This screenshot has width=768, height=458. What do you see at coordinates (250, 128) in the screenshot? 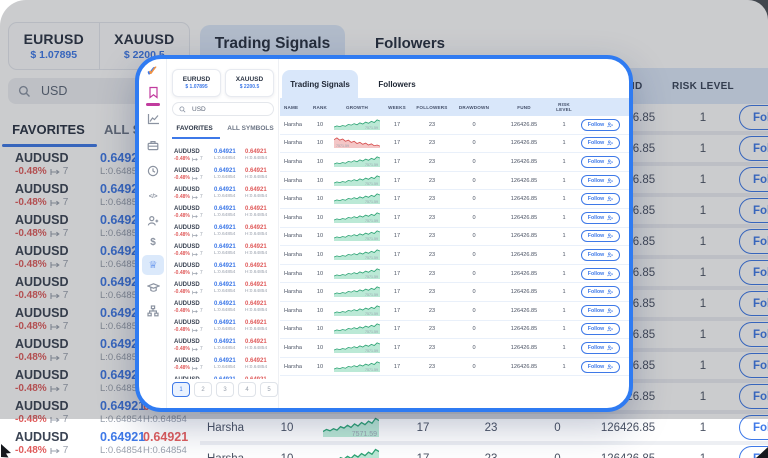
I see `tab-all-symbols: ALL SYMBOLS` at bounding box center [250, 128].